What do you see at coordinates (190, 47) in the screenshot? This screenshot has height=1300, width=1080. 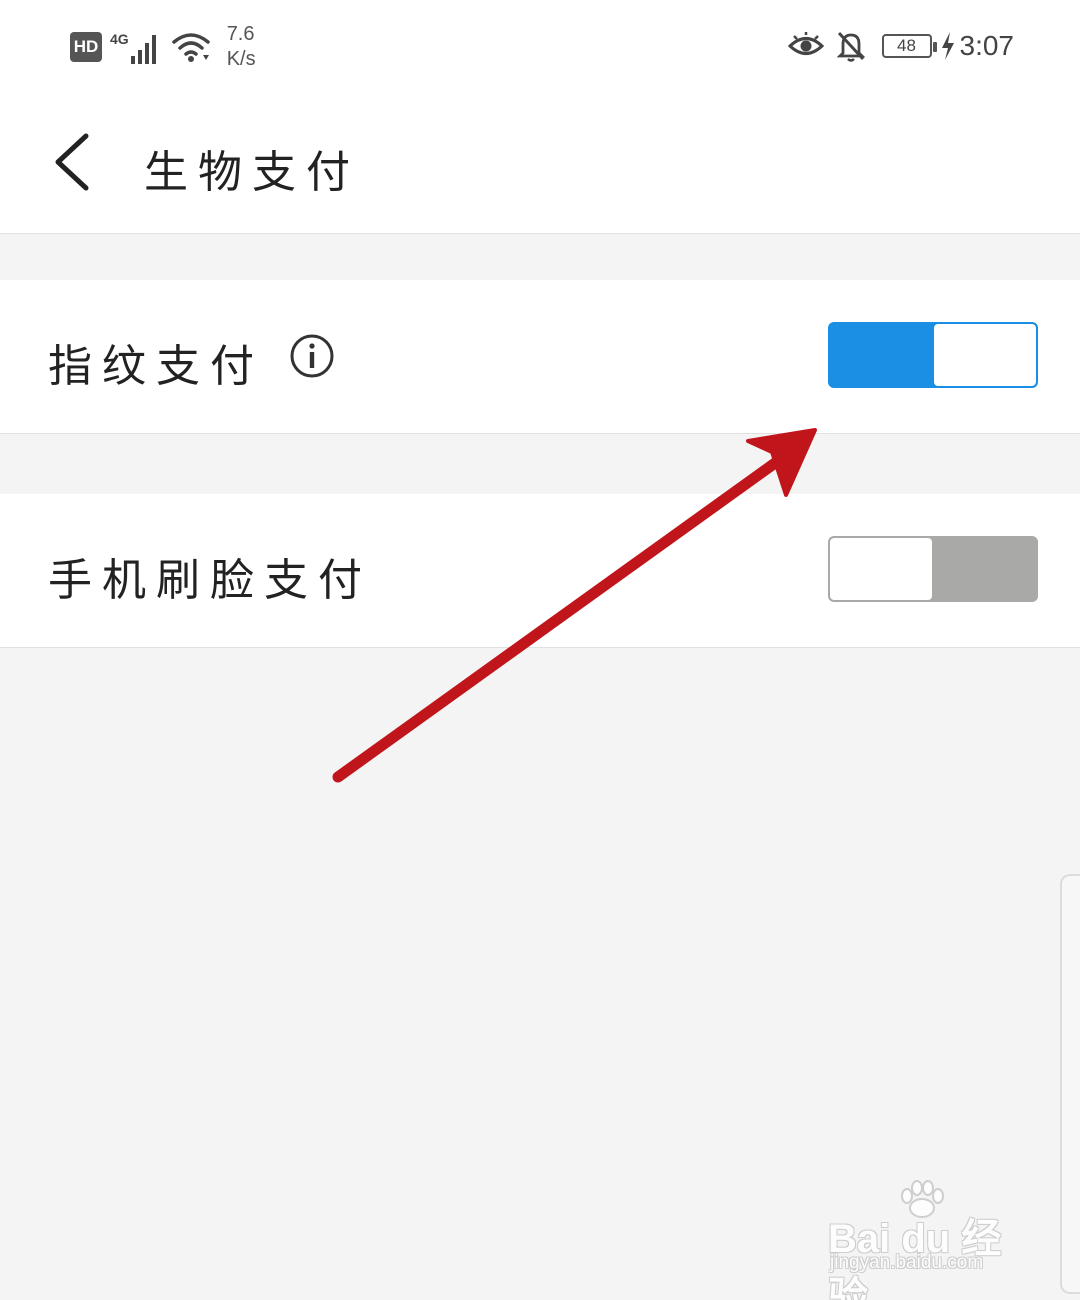 I see `wifi-icon` at bounding box center [190, 47].